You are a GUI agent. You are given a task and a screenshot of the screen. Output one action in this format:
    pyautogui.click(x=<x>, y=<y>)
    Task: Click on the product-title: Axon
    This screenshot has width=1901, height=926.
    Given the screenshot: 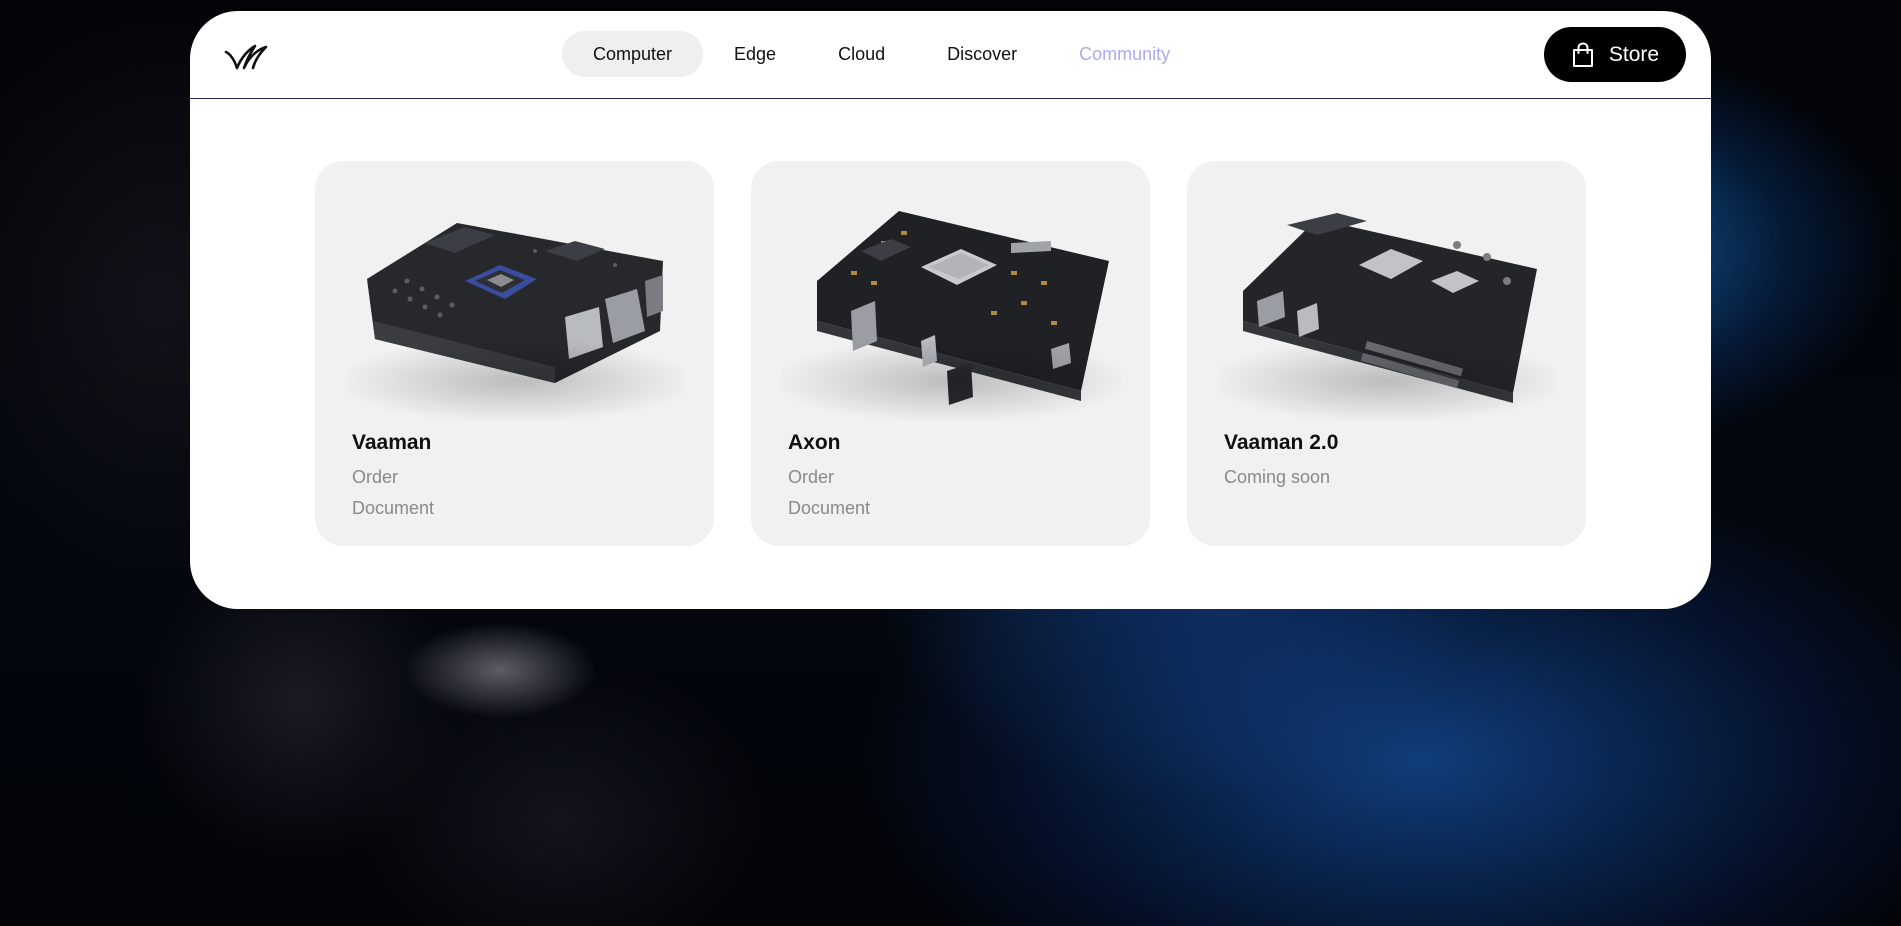 What is the action you would take?
    pyautogui.click(x=814, y=442)
    